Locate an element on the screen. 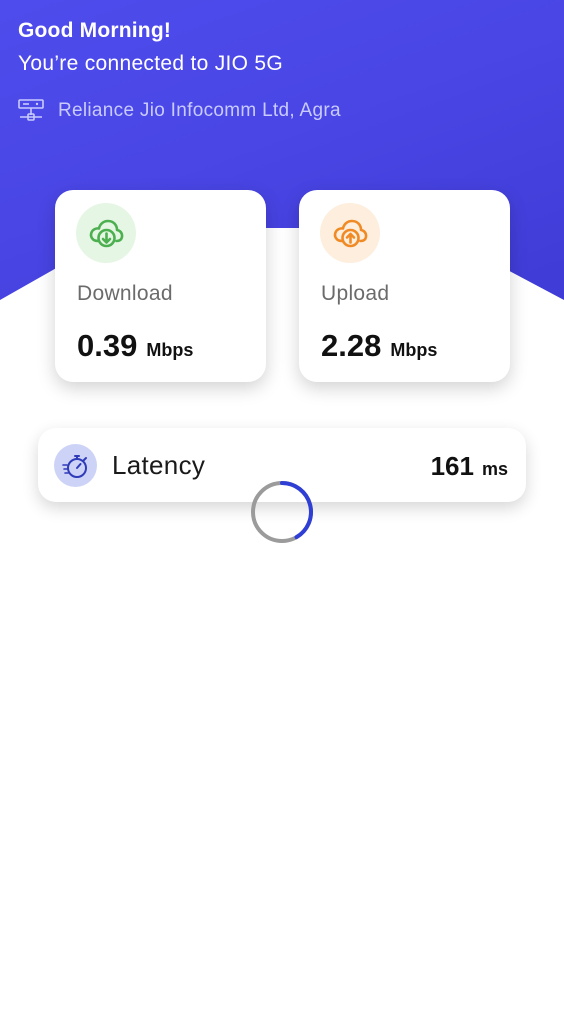  stopwatch-icon is located at coordinates (74, 466).